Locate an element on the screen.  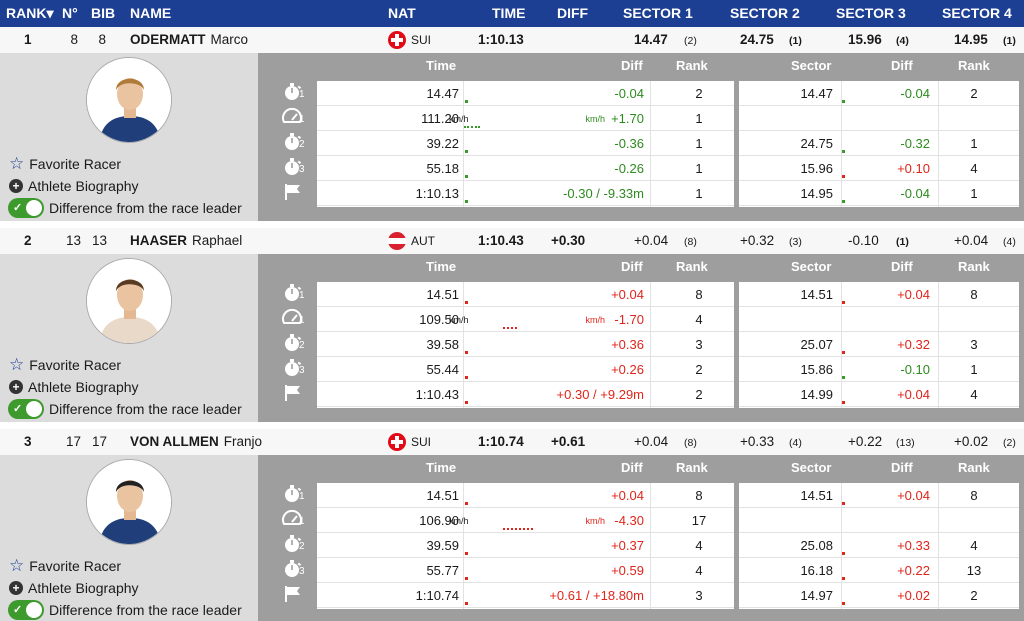
no-cell: 17 is located at coordinates (74, 441).